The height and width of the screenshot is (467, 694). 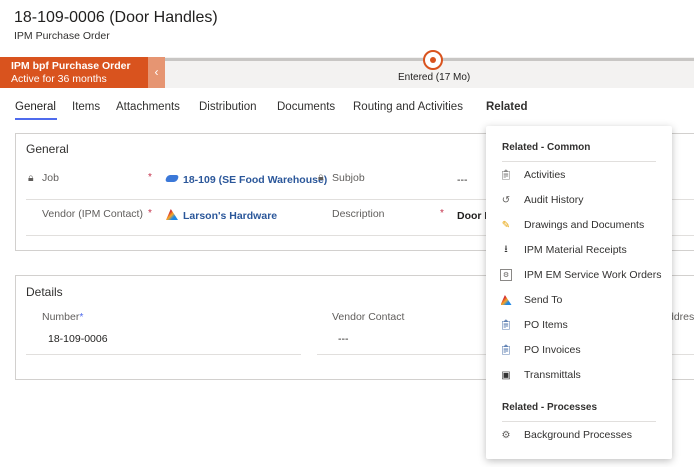 I want to click on stage-indicator-icon, so click(x=433, y=60).